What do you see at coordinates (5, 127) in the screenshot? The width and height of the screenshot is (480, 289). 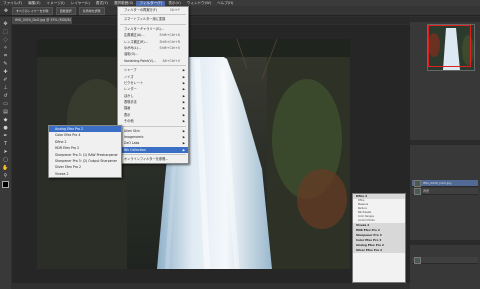 I see `dodge-icon: ●` at bounding box center [5, 127].